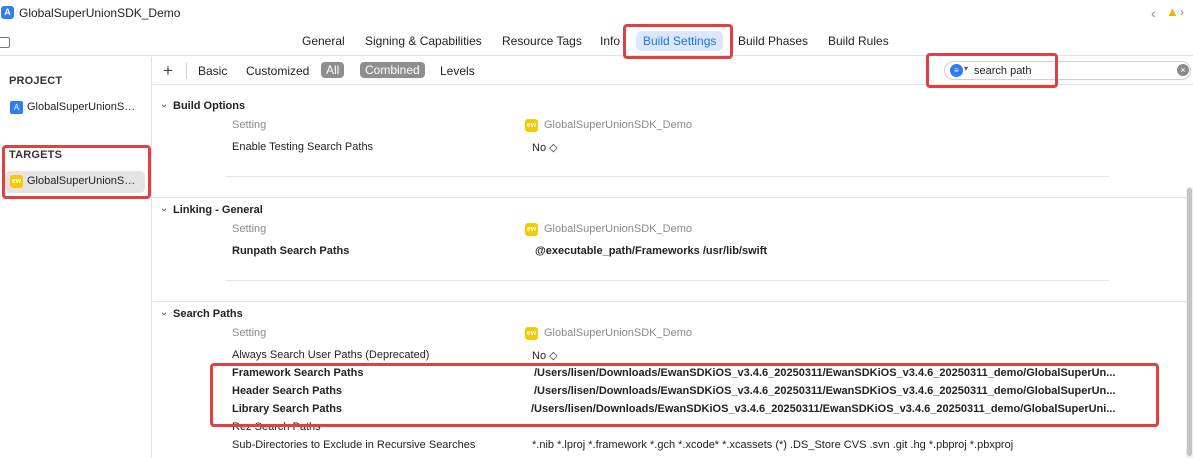  What do you see at coordinates (966, 68) in the screenshot?
I see `chevron-down-icon: ▾` at bounding box center [966, 68].